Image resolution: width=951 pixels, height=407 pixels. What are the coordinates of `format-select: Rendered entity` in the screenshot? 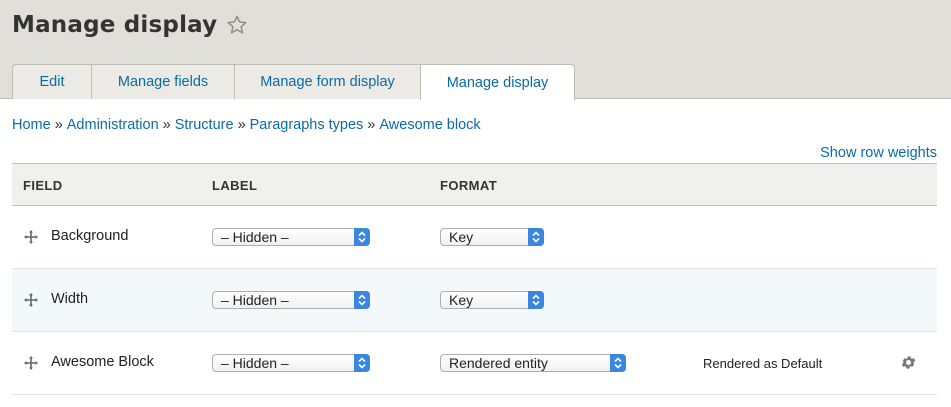 It's located at (533, 363).